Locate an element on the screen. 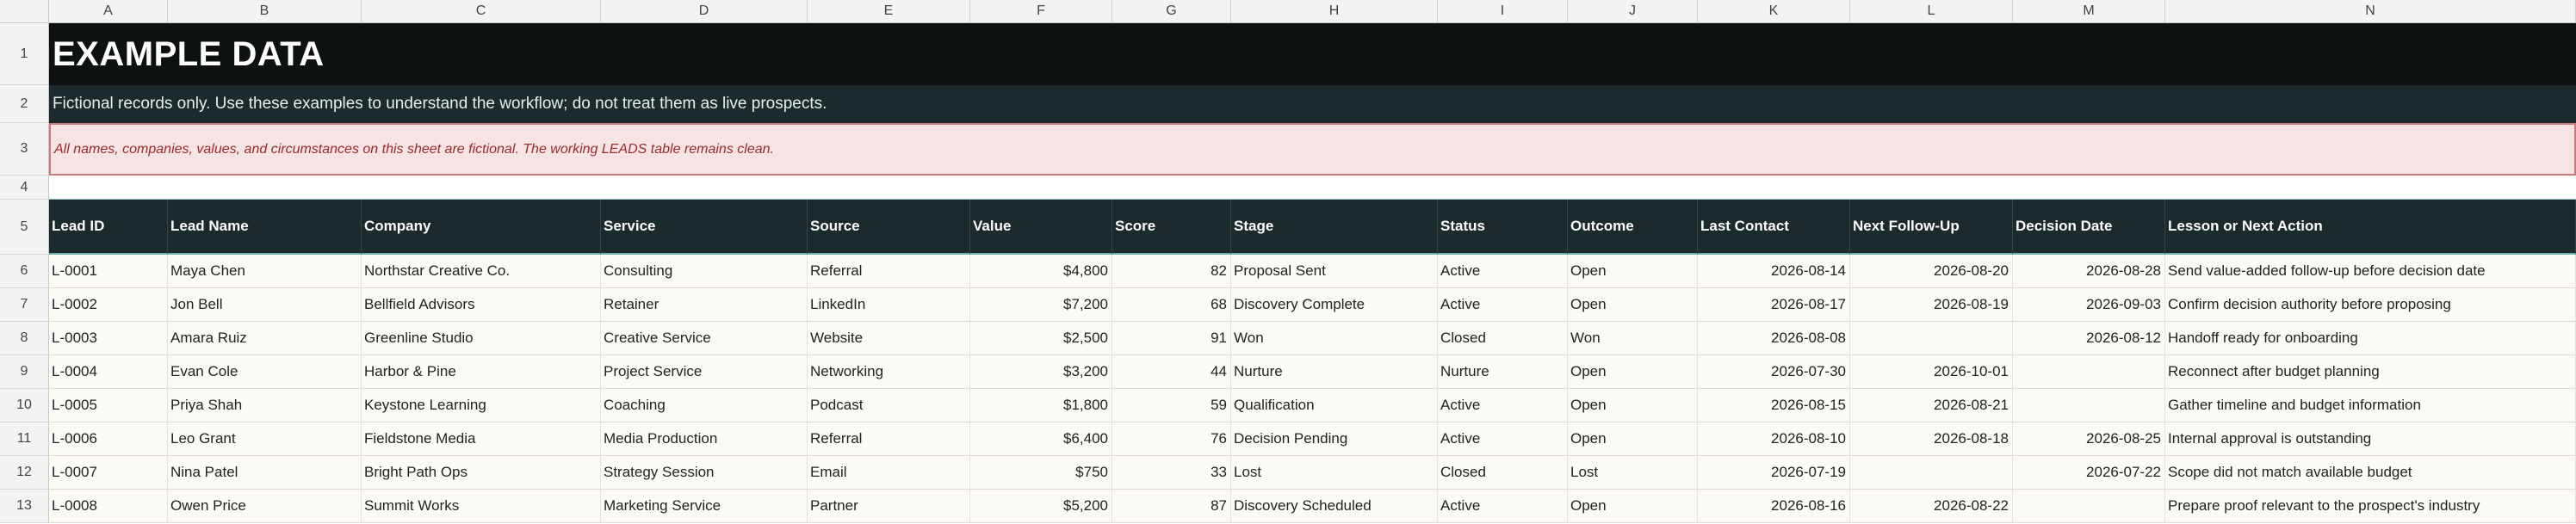 The width and height of the screenshot is (2576, 524). column-header-k: K is located at coordinates (1774, 11).